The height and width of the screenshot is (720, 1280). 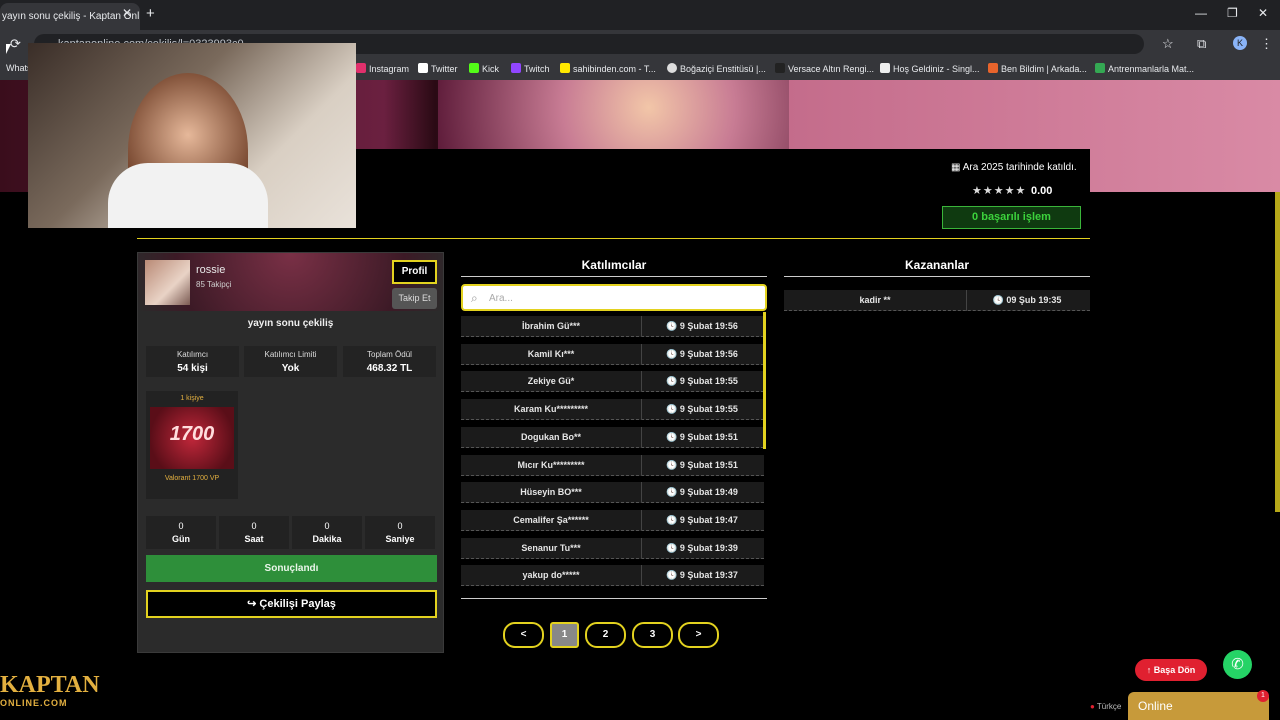 What do you see at coordinates (291, 568) in the screenshot?
I see `completed-button: Sonuçlandı` at bounding box center [291, 568].